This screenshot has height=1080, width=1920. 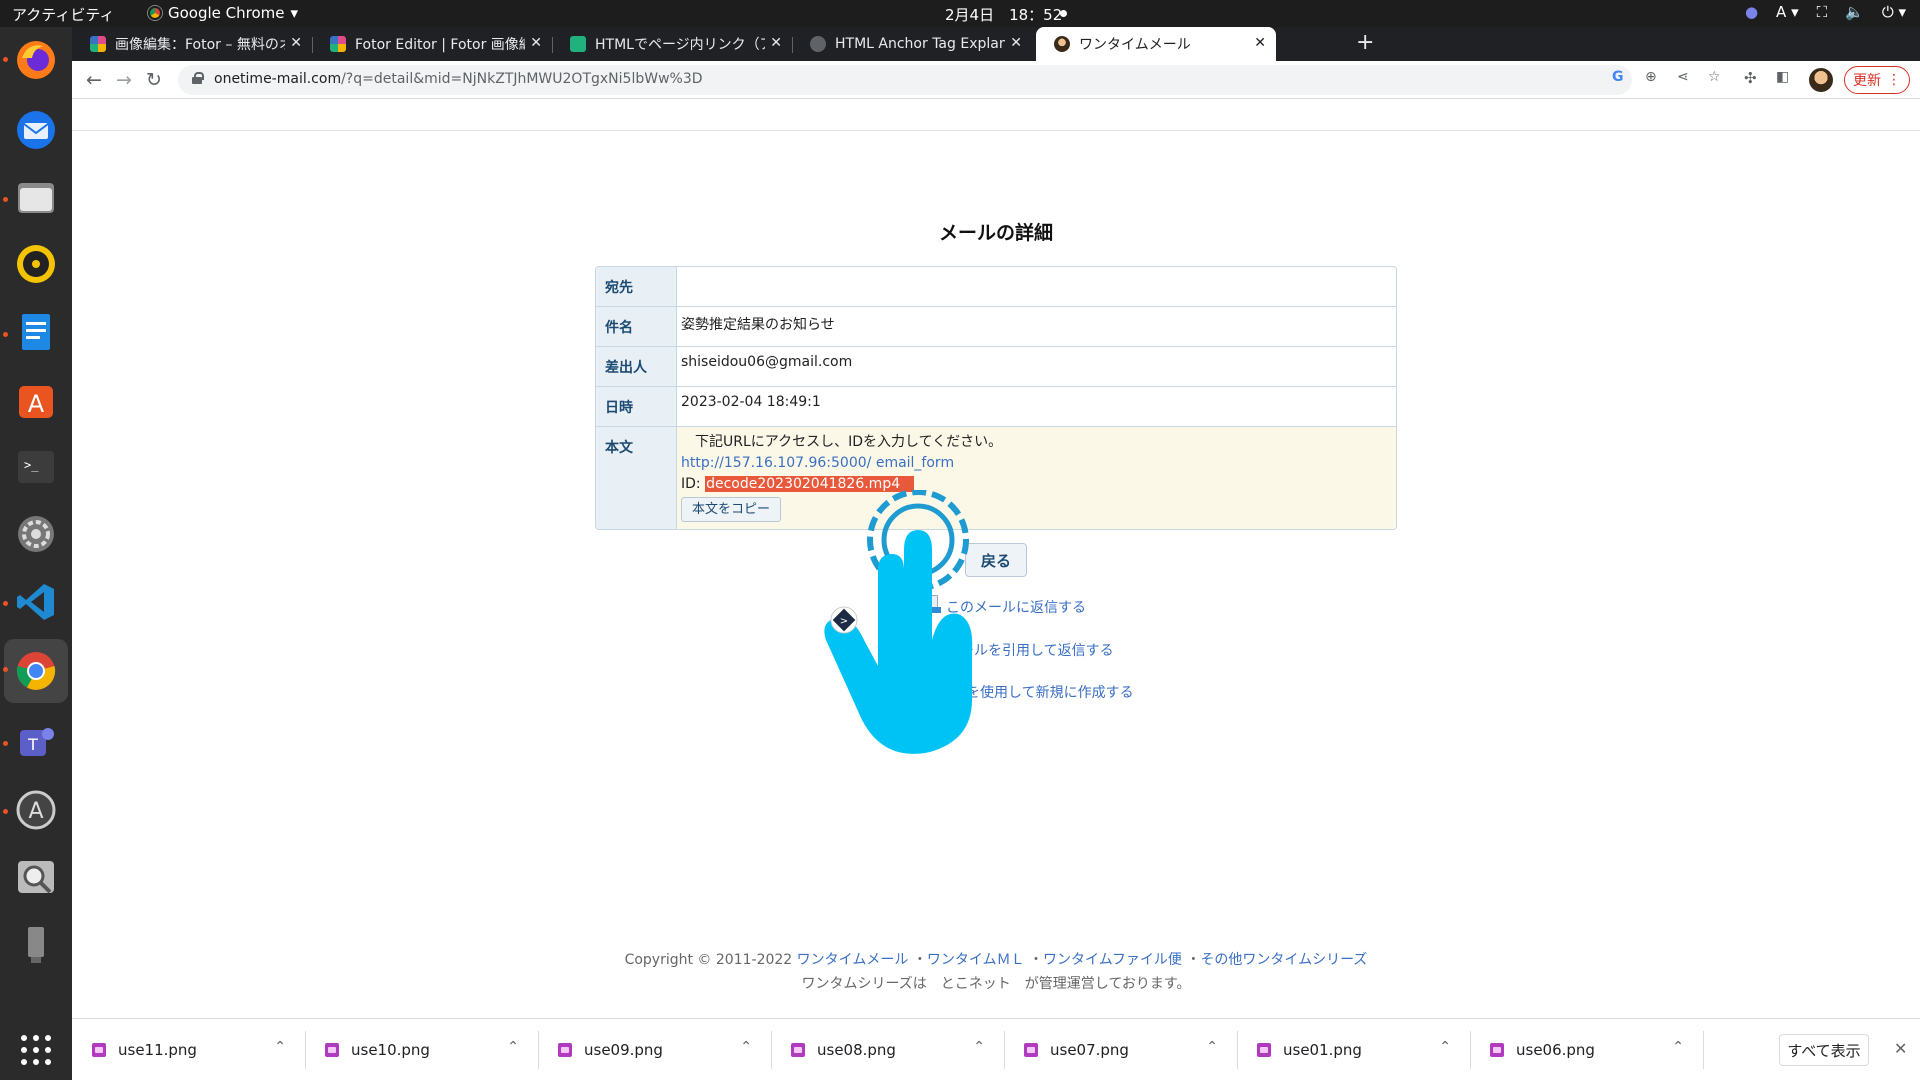 I want to click on files-icon, so click(x=36, y=197).